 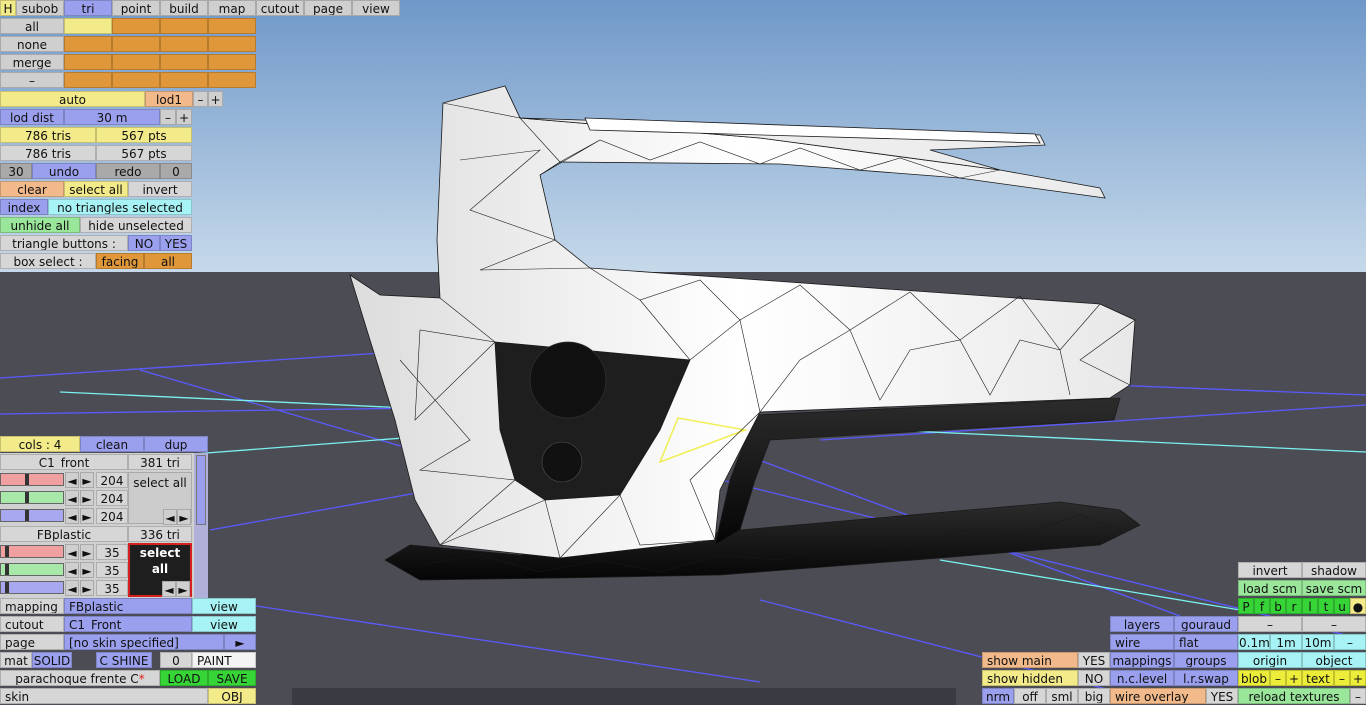 What do you see at coordinates (72, 99) in the screenshot?
I see `lod-auto-button: auto` at bounding box center [72, 99].